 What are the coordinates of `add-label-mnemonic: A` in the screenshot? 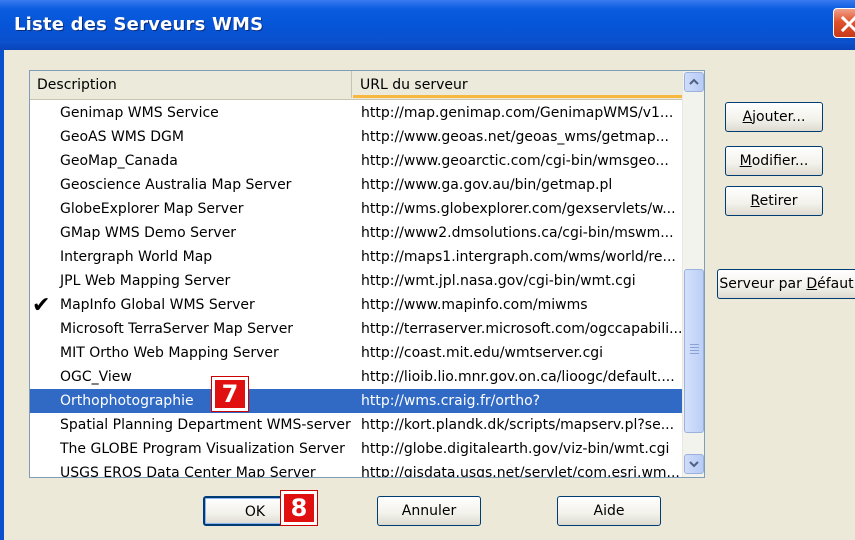 It's located at (747, 117).